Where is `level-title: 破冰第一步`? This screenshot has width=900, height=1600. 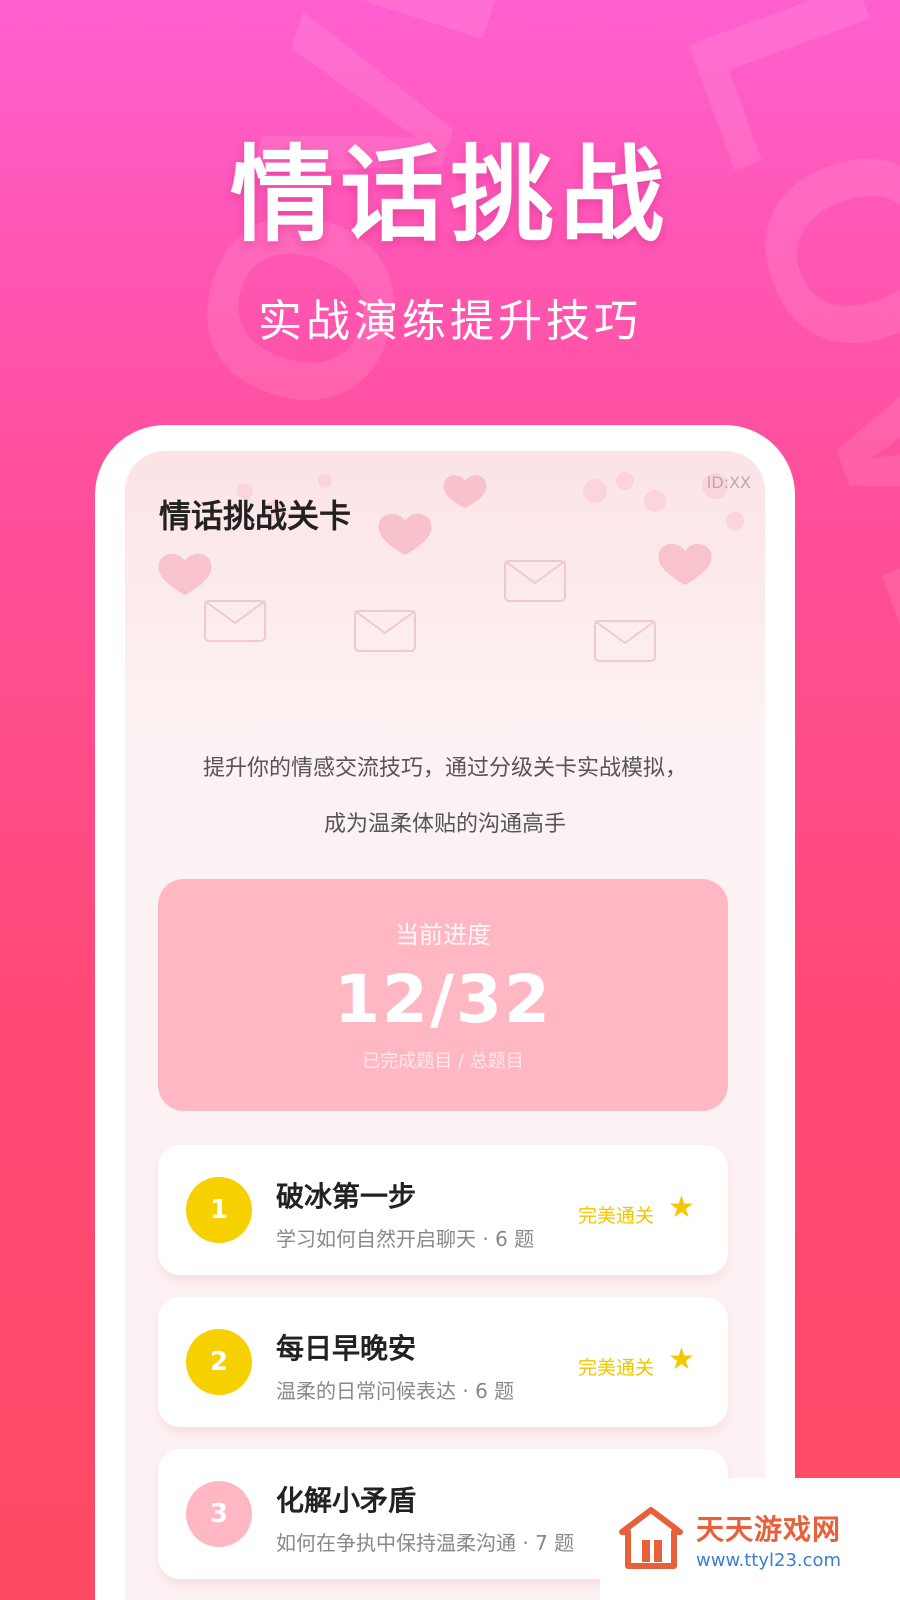 level-title: 破冰第一步 is located at coordinates (346, 1196).